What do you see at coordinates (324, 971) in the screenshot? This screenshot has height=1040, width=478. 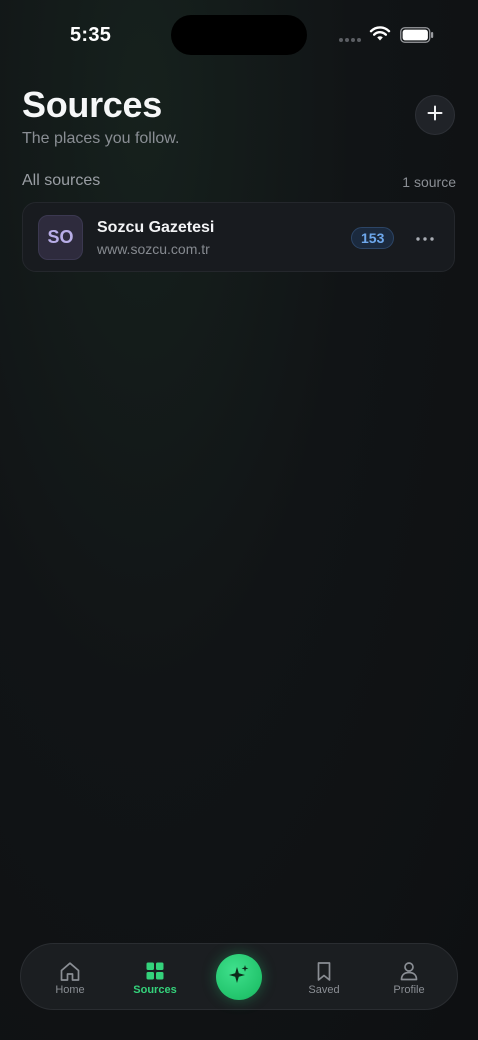 I see `bookmark-icon` at bounding box center [324, 971].